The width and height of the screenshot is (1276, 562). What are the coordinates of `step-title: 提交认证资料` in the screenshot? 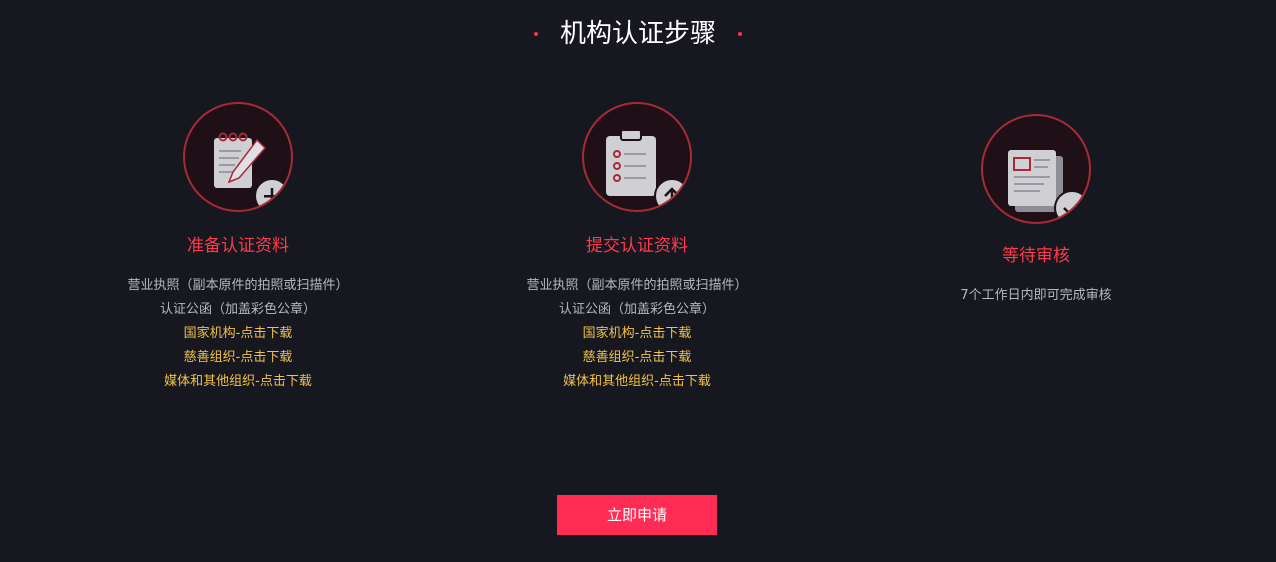 It's located at (637, 246).